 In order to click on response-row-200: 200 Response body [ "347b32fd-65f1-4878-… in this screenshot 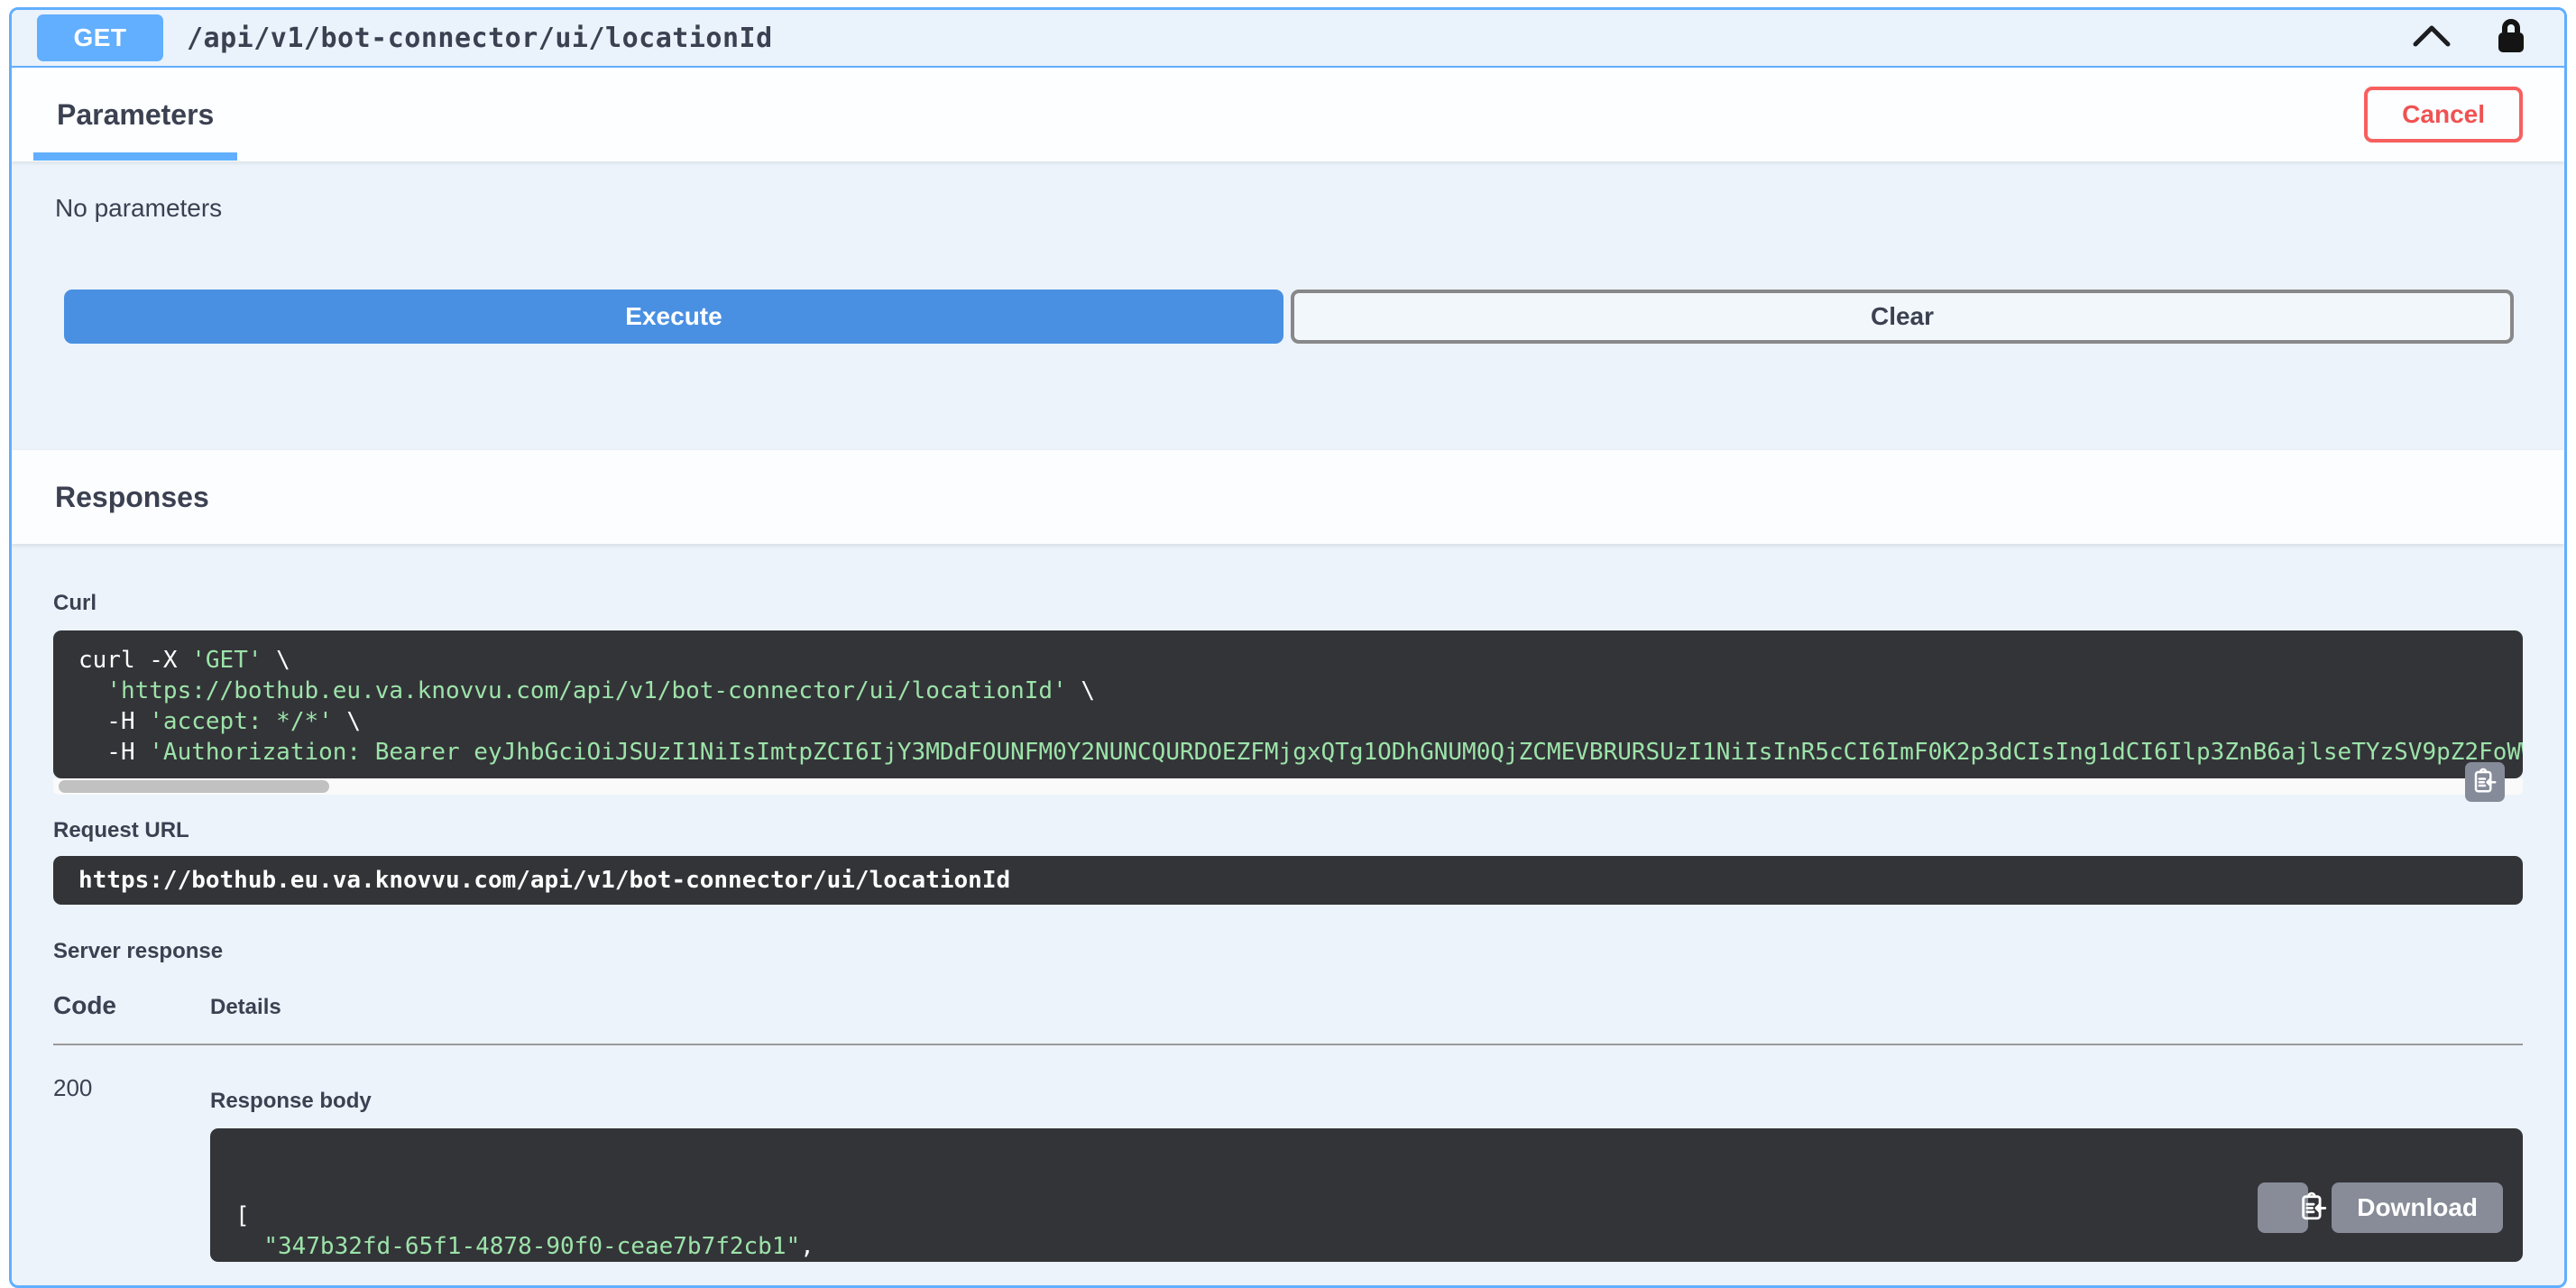, I will do `click(1288, 1167)`.